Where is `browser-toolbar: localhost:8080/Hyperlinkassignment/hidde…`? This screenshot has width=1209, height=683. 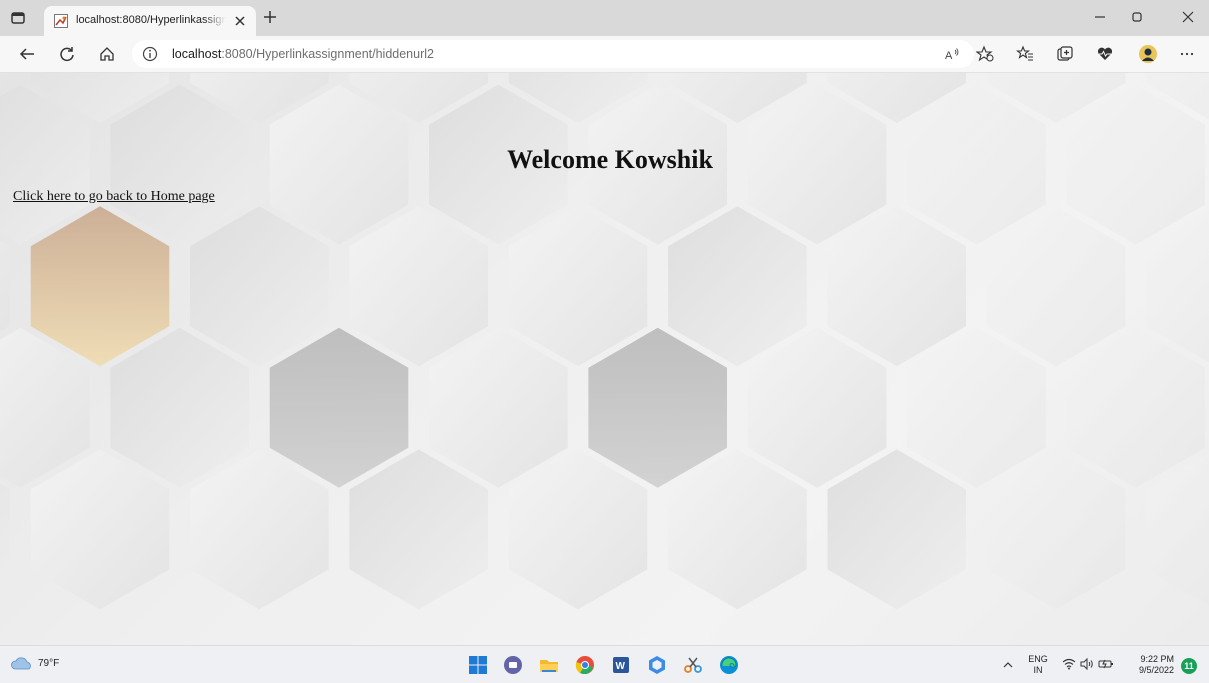 browser-toolbar: localhost:8080/Hyperlinkassignment/hidde… is located at coordinates (604, 54).